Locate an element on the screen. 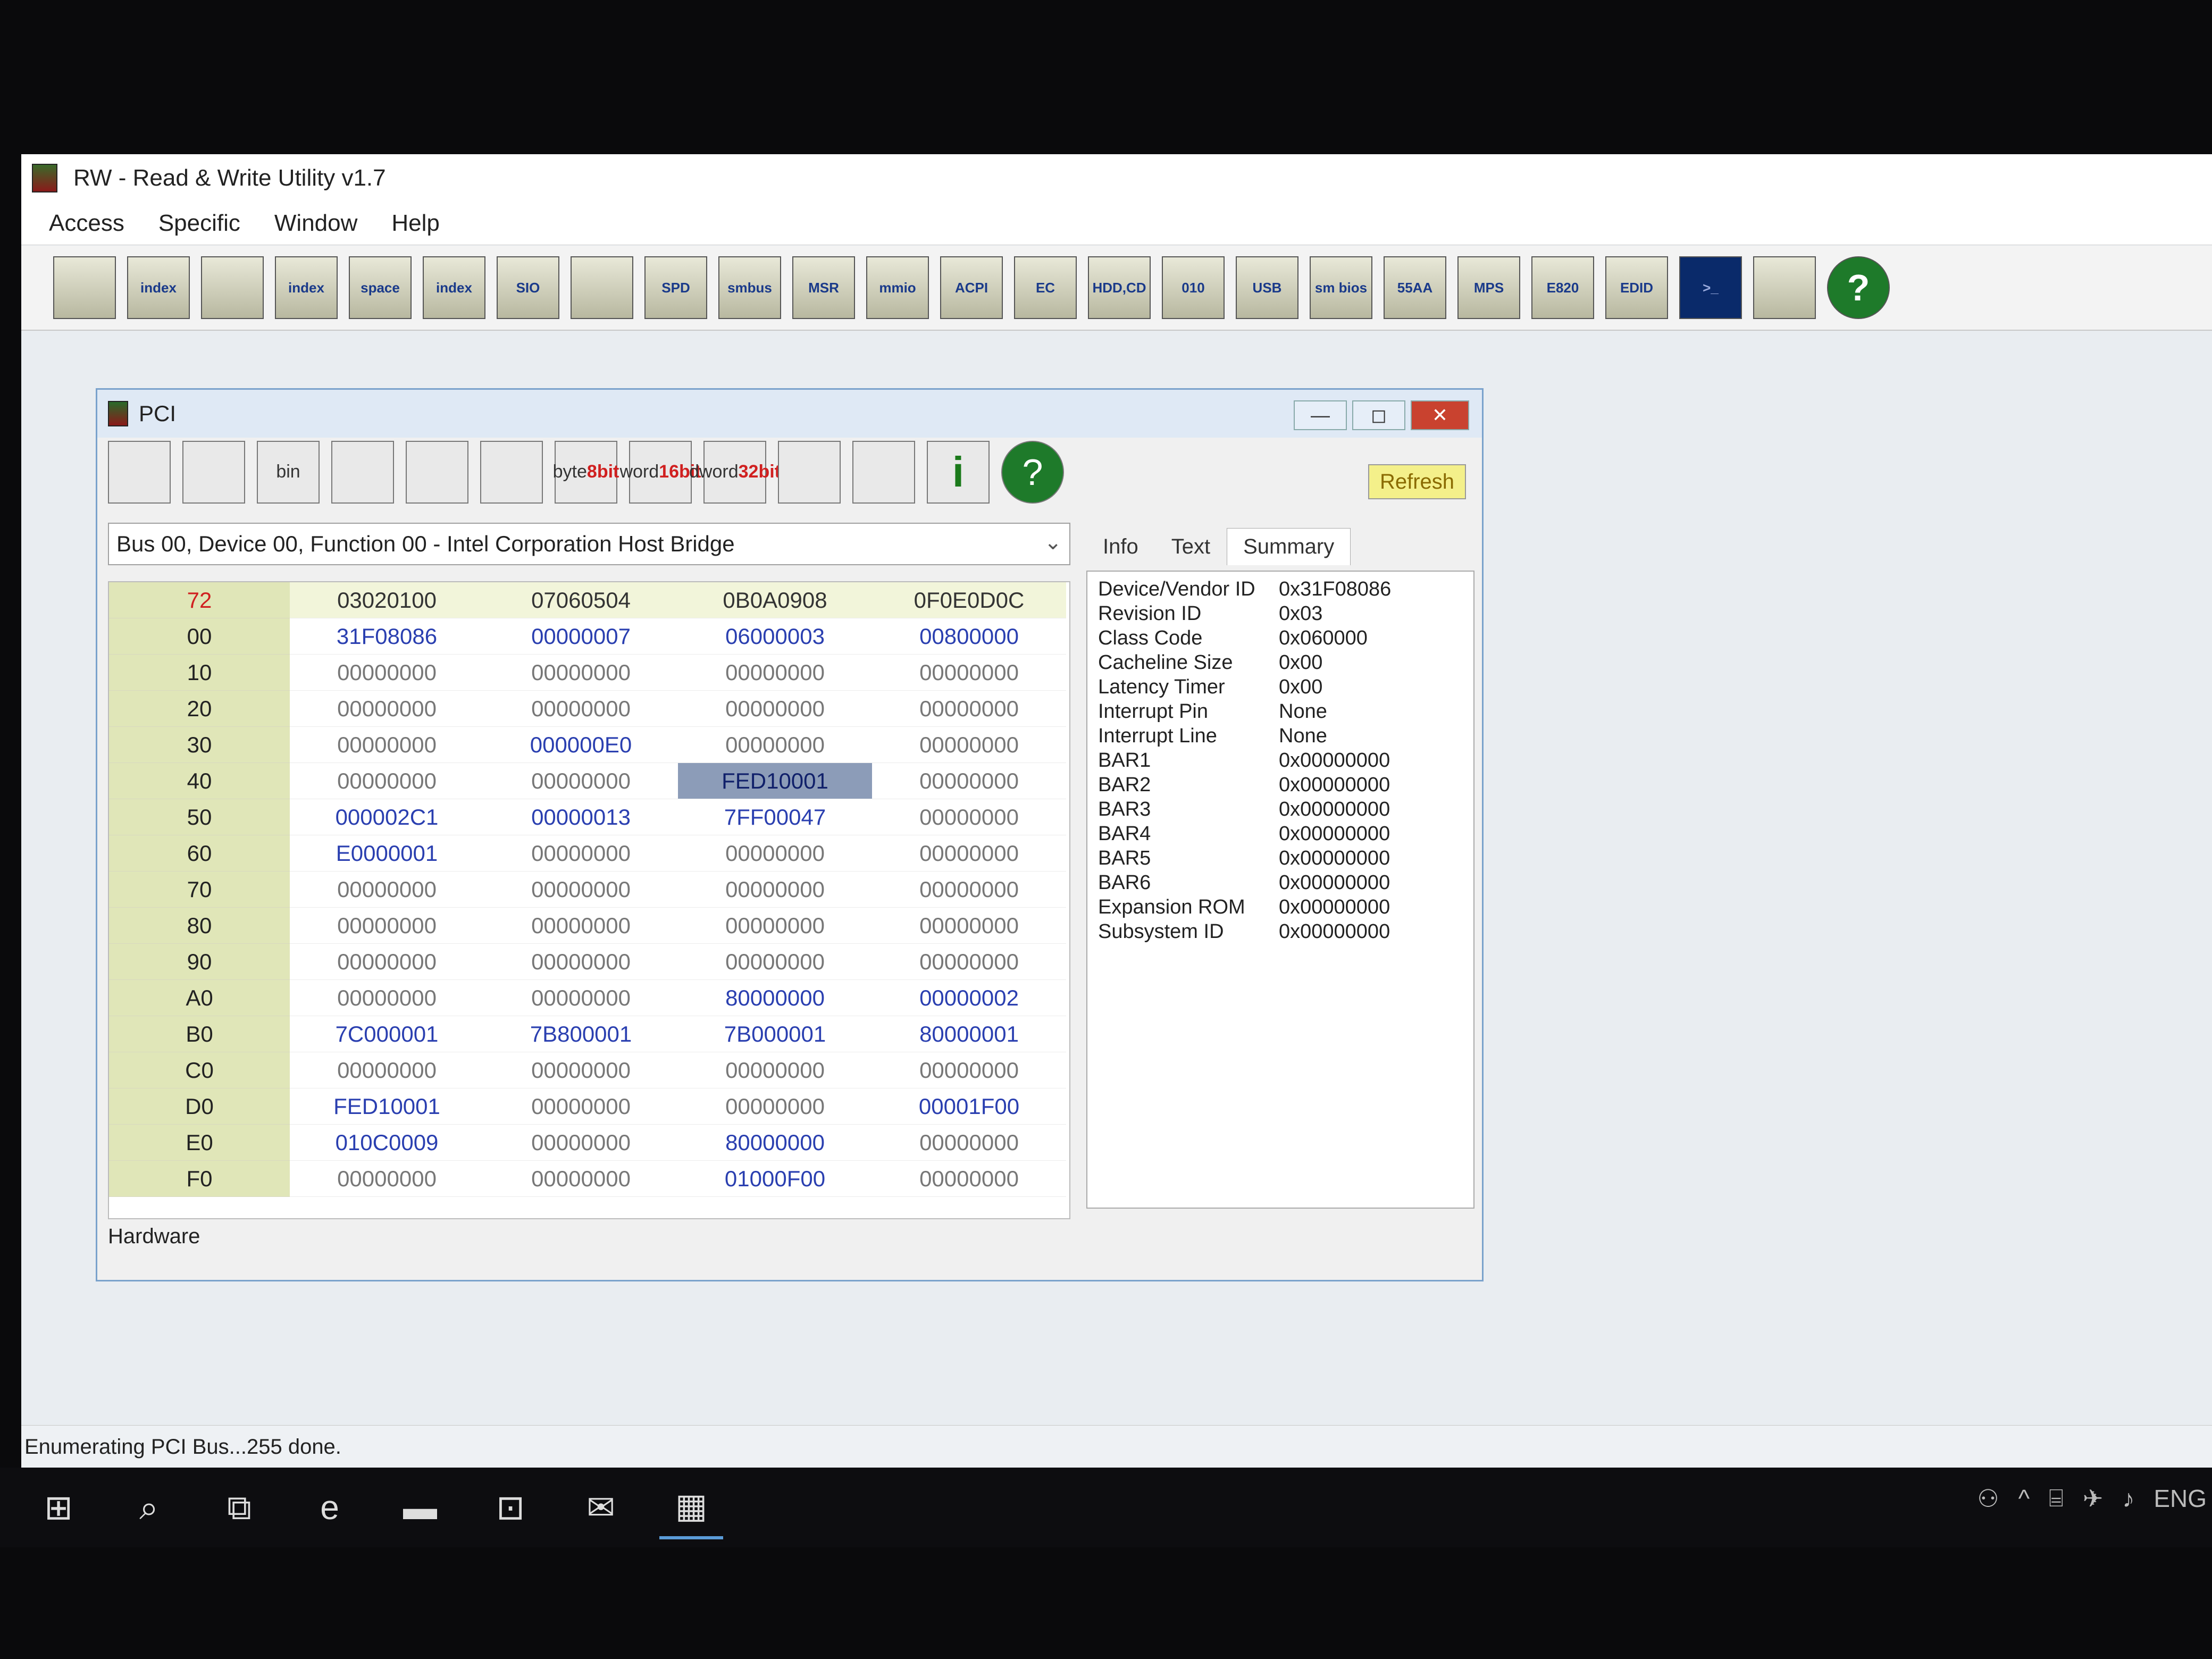 The height and width of the screenshot is (1659, 2212). menu-access: Access is located at coordinates (87, 223).